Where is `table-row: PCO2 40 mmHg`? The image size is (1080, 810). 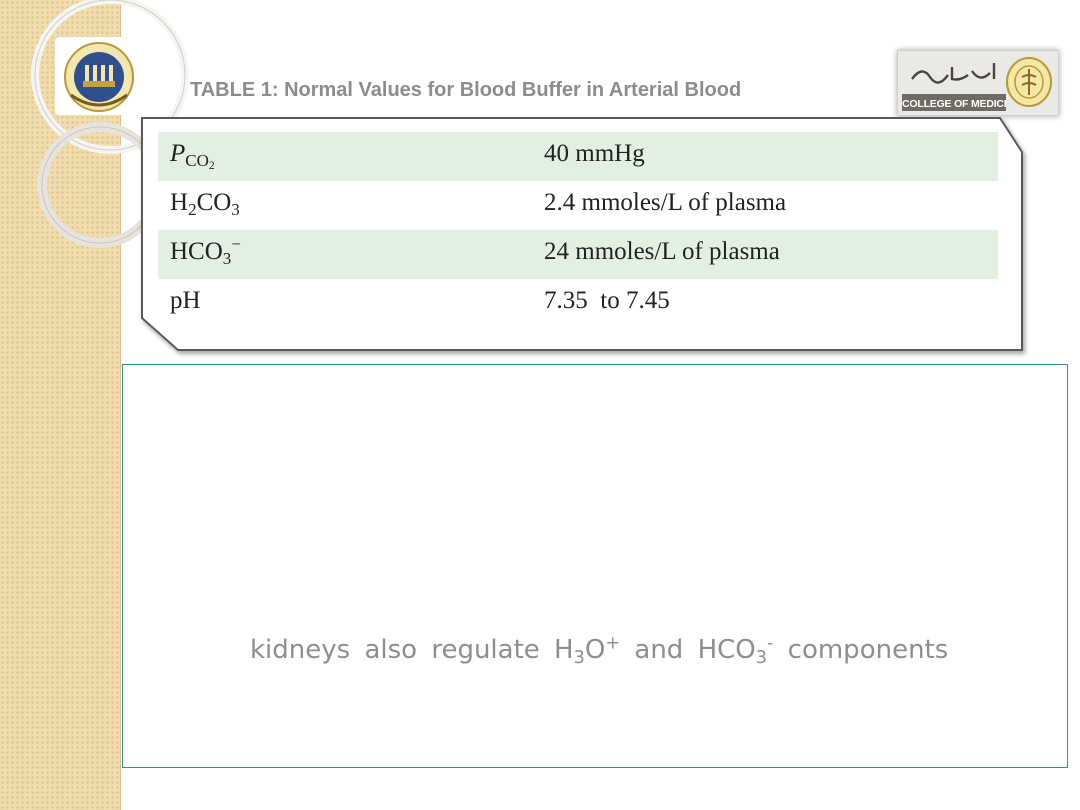
table-row: PCO2 40 mmHg is located at coordinates (578, 156).